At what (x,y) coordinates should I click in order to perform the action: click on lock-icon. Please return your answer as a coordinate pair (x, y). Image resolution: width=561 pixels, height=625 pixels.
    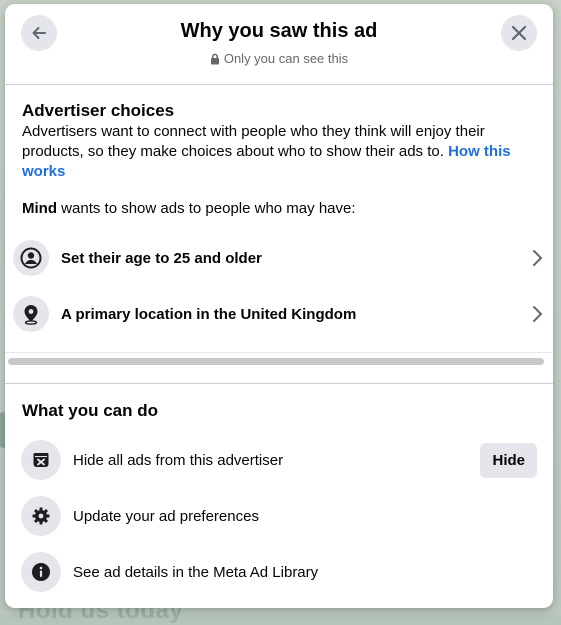
    Looking at the image, I should click on (214, 58).